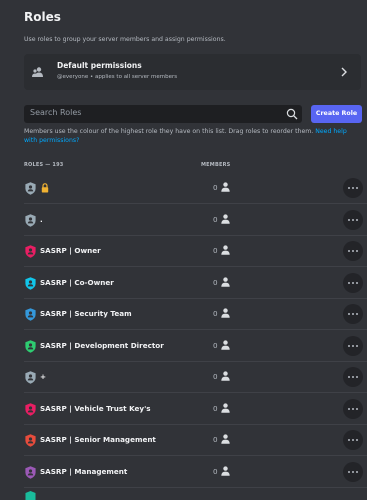  What do you see at coordinates (195, 283) in the screenshot?
I see `role-row: SASRP | Co-Owner 0` at bounding box center [195, 283].